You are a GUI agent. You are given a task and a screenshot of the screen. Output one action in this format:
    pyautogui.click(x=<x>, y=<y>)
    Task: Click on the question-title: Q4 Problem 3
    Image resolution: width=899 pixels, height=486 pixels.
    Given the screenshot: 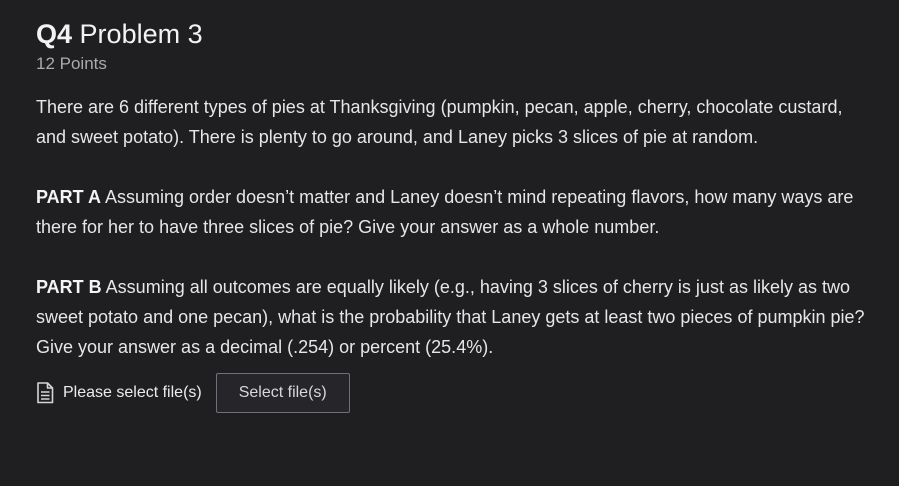 What is the action you would take?
    pyautogui.click(x=456, y=34)
    